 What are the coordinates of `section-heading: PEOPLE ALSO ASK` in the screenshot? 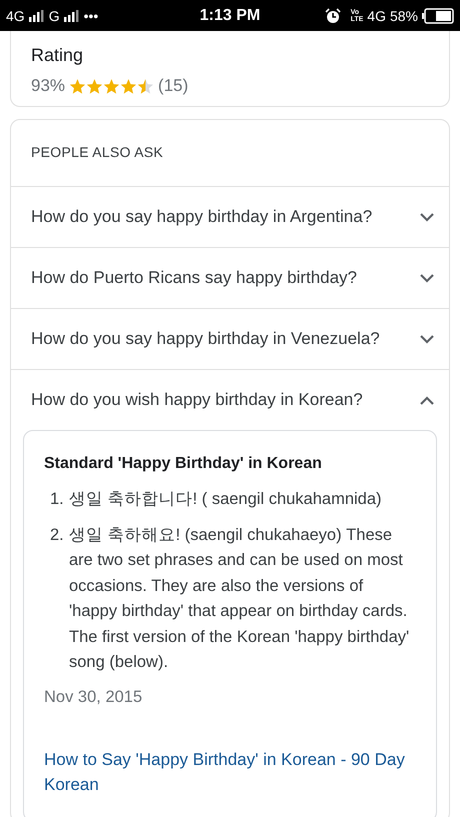 It's located at (97, 152).